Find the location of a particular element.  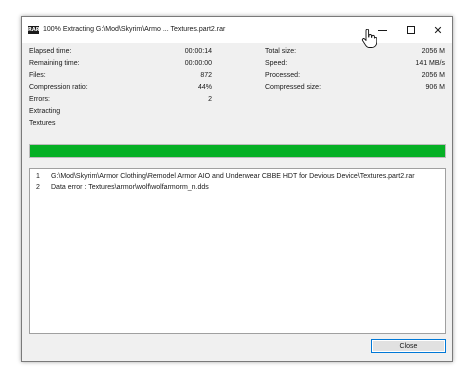

close-button: Close is located at coordinates (408, 346).